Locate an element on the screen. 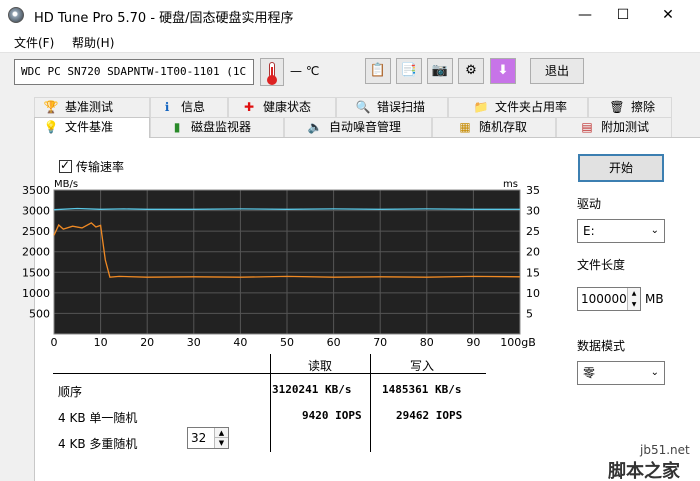 The width and height of the screenshot is (700, 481). queue-depth-stepper: 32 ▲ ▼ is located at coordinates (208, 438).